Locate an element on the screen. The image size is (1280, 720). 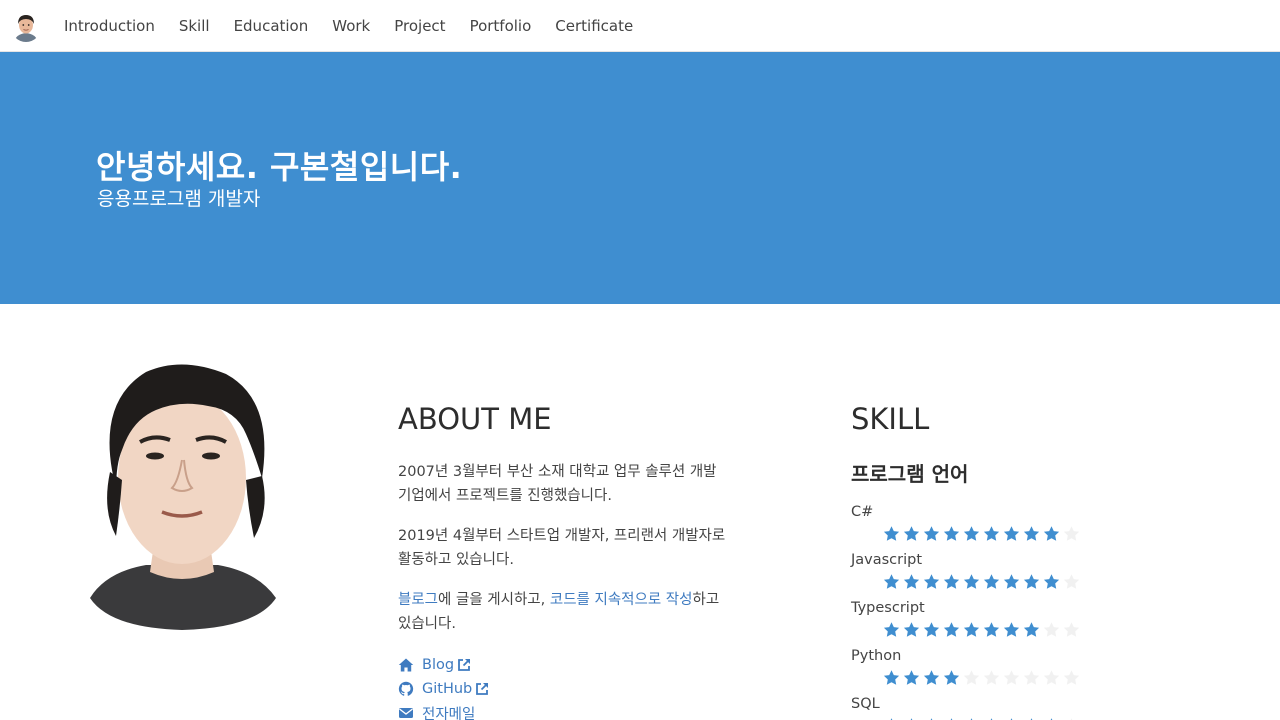
skill-item-typescript: Typescript is located at coordinates (967, 622).